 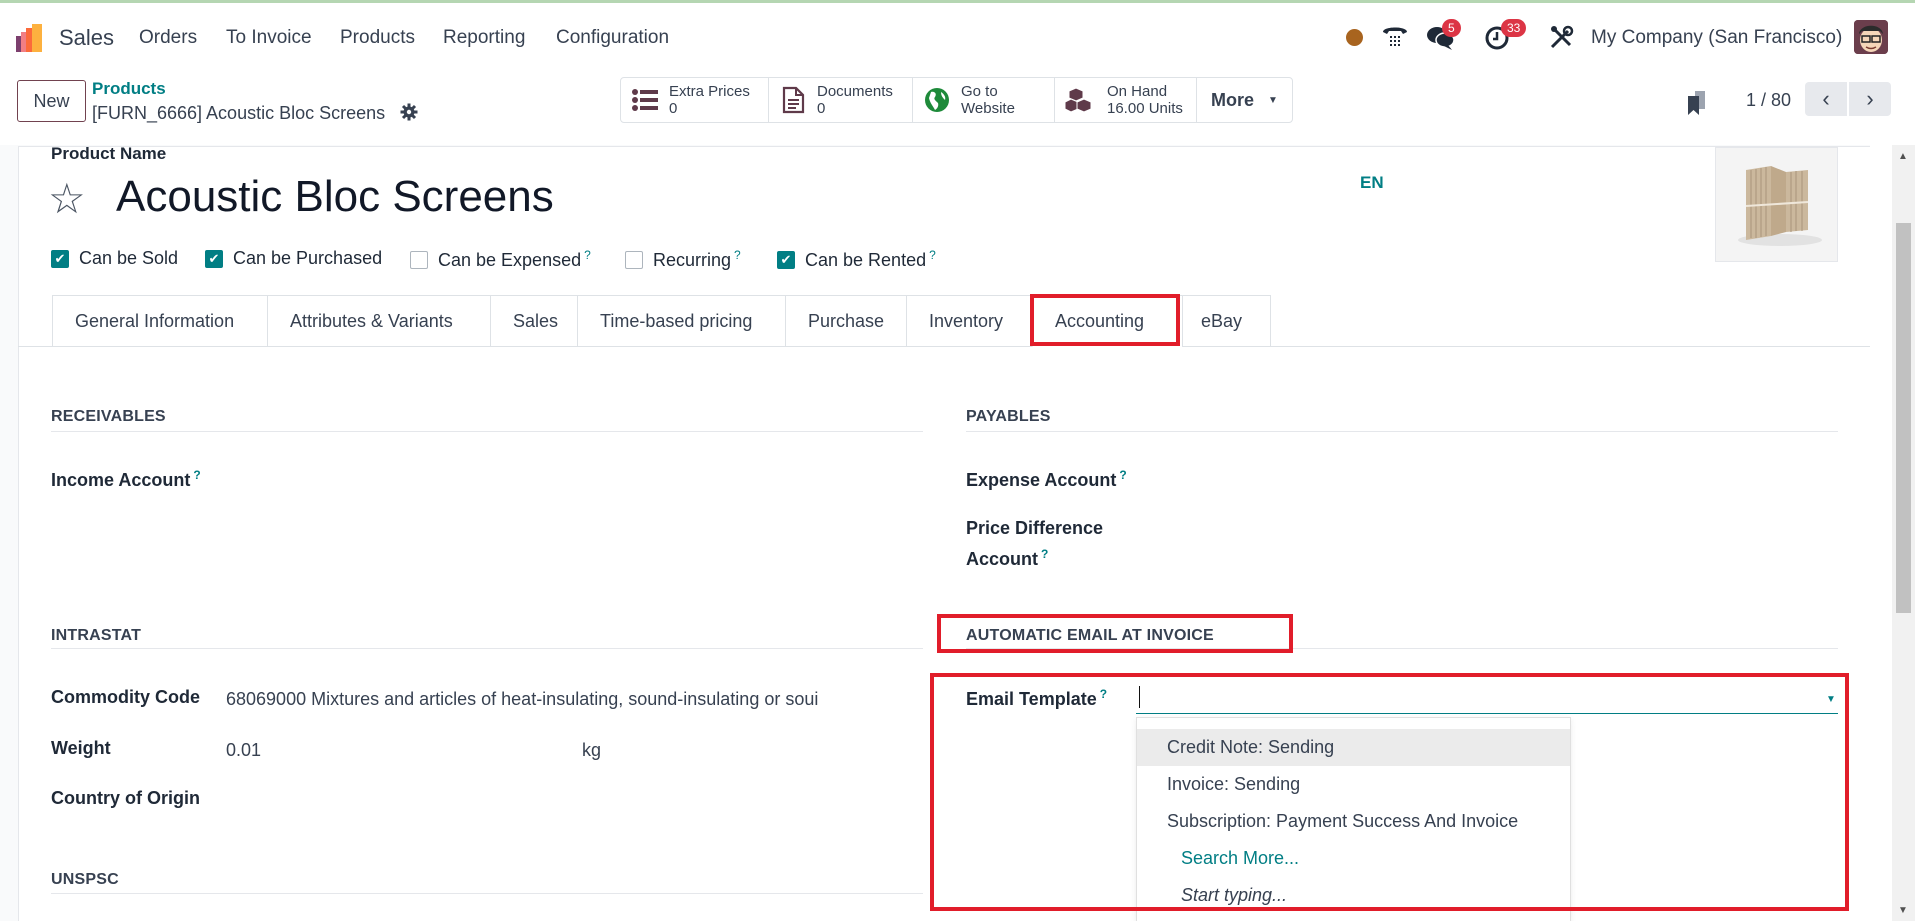 I want to click on checkbox-label: Can be Sold, so click(x=129, y=258).